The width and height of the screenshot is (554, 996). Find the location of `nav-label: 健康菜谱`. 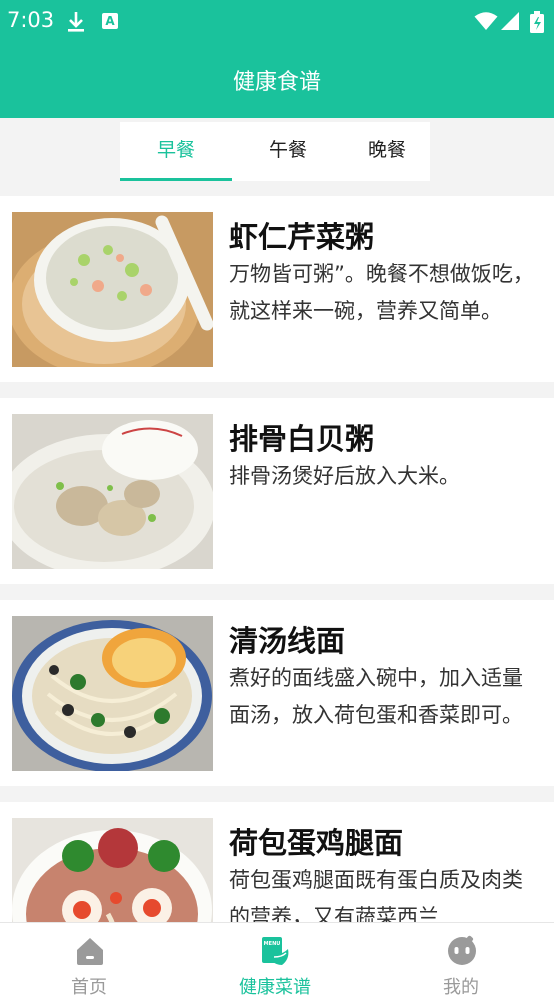

nav-label: 健康菜谱 is located at coordinates (275, 986).